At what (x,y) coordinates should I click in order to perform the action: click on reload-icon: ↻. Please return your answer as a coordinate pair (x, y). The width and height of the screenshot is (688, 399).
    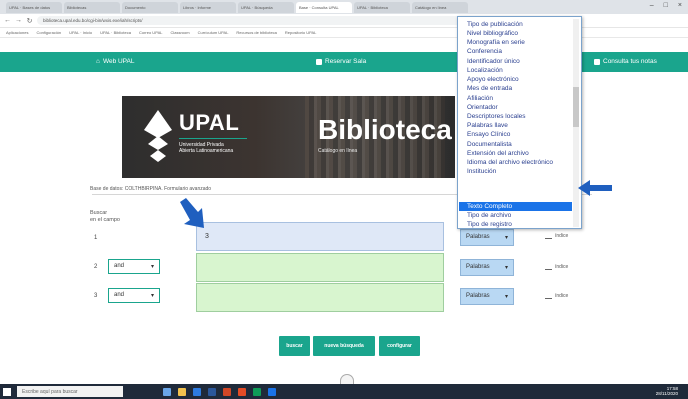
    Looking at the image, I should click on (29, 21).